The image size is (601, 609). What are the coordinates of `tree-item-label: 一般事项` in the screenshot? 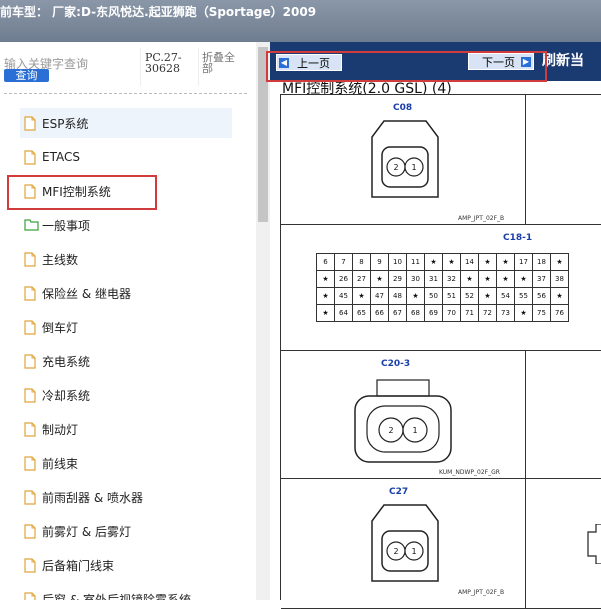 It's located at (66, 225).